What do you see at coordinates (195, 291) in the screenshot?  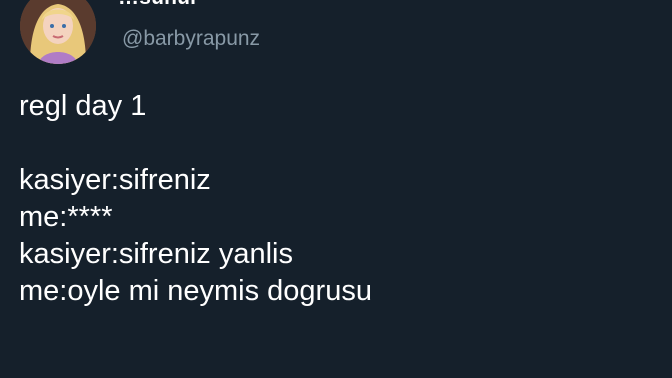 I see `tweet-text-line: me:oyle mi neymis dogrusu` at bounding box center [195, 291].